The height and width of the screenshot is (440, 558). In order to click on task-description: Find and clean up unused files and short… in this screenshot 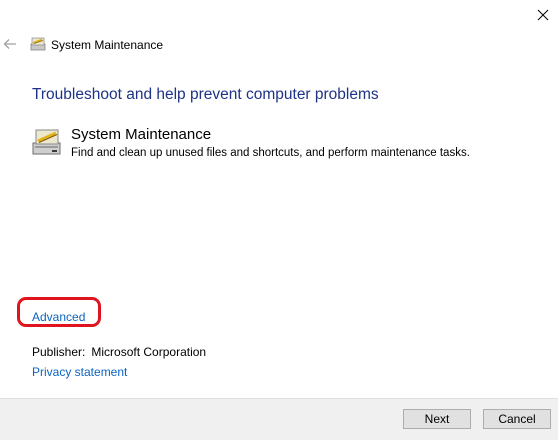, I will do `click(270, 153)`.